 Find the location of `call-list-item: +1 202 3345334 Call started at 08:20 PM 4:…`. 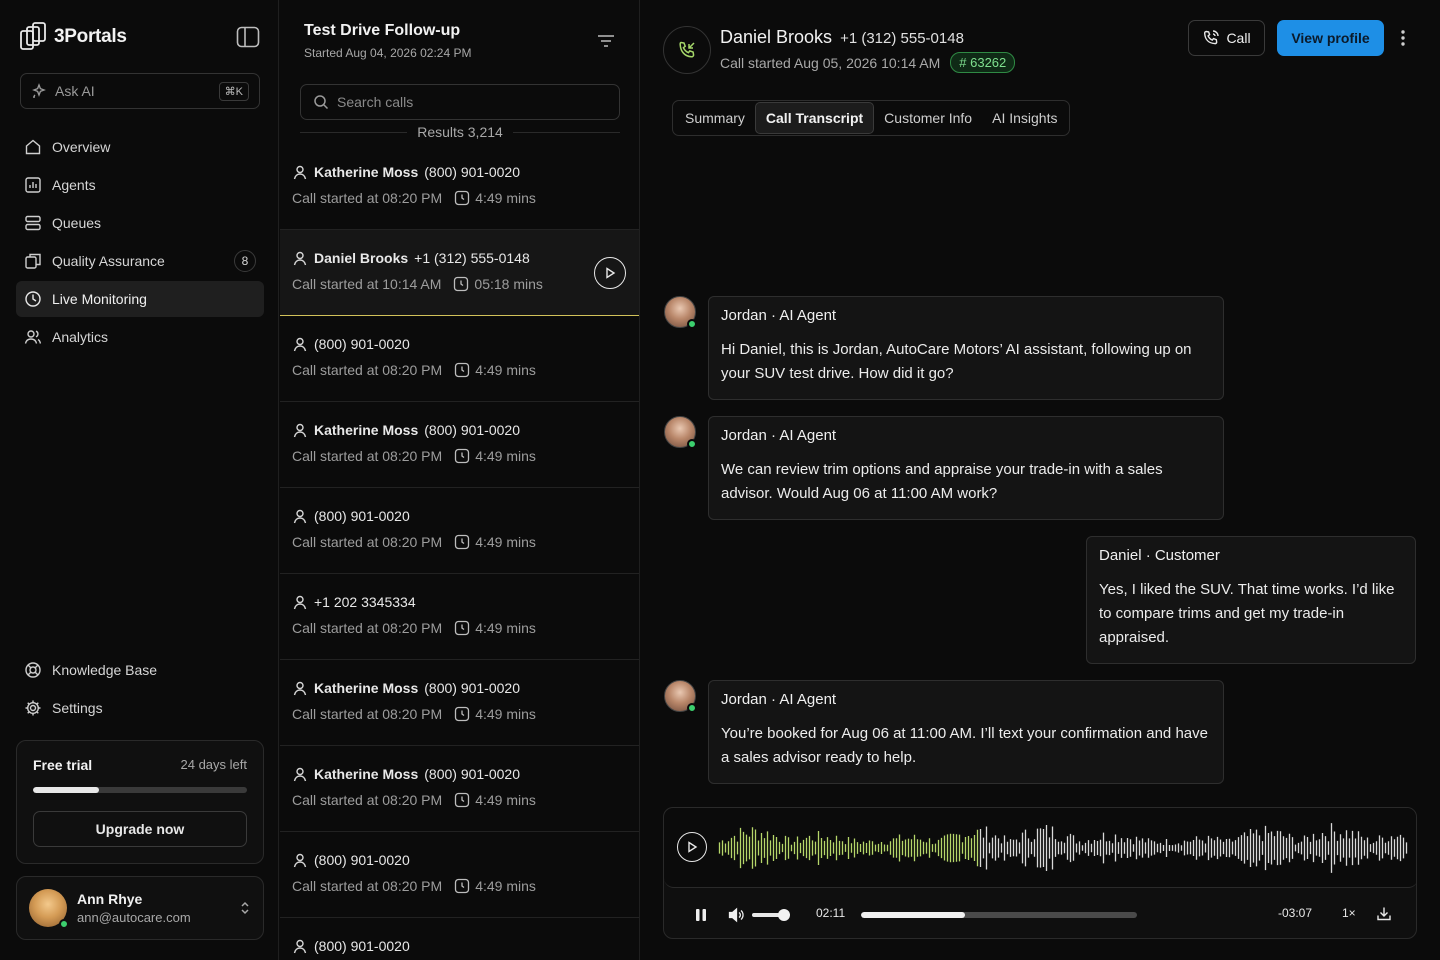

call-list-item: +1 202 3345334 Call started at 08:20 PM 4:… is located at coordinates (459, 617).